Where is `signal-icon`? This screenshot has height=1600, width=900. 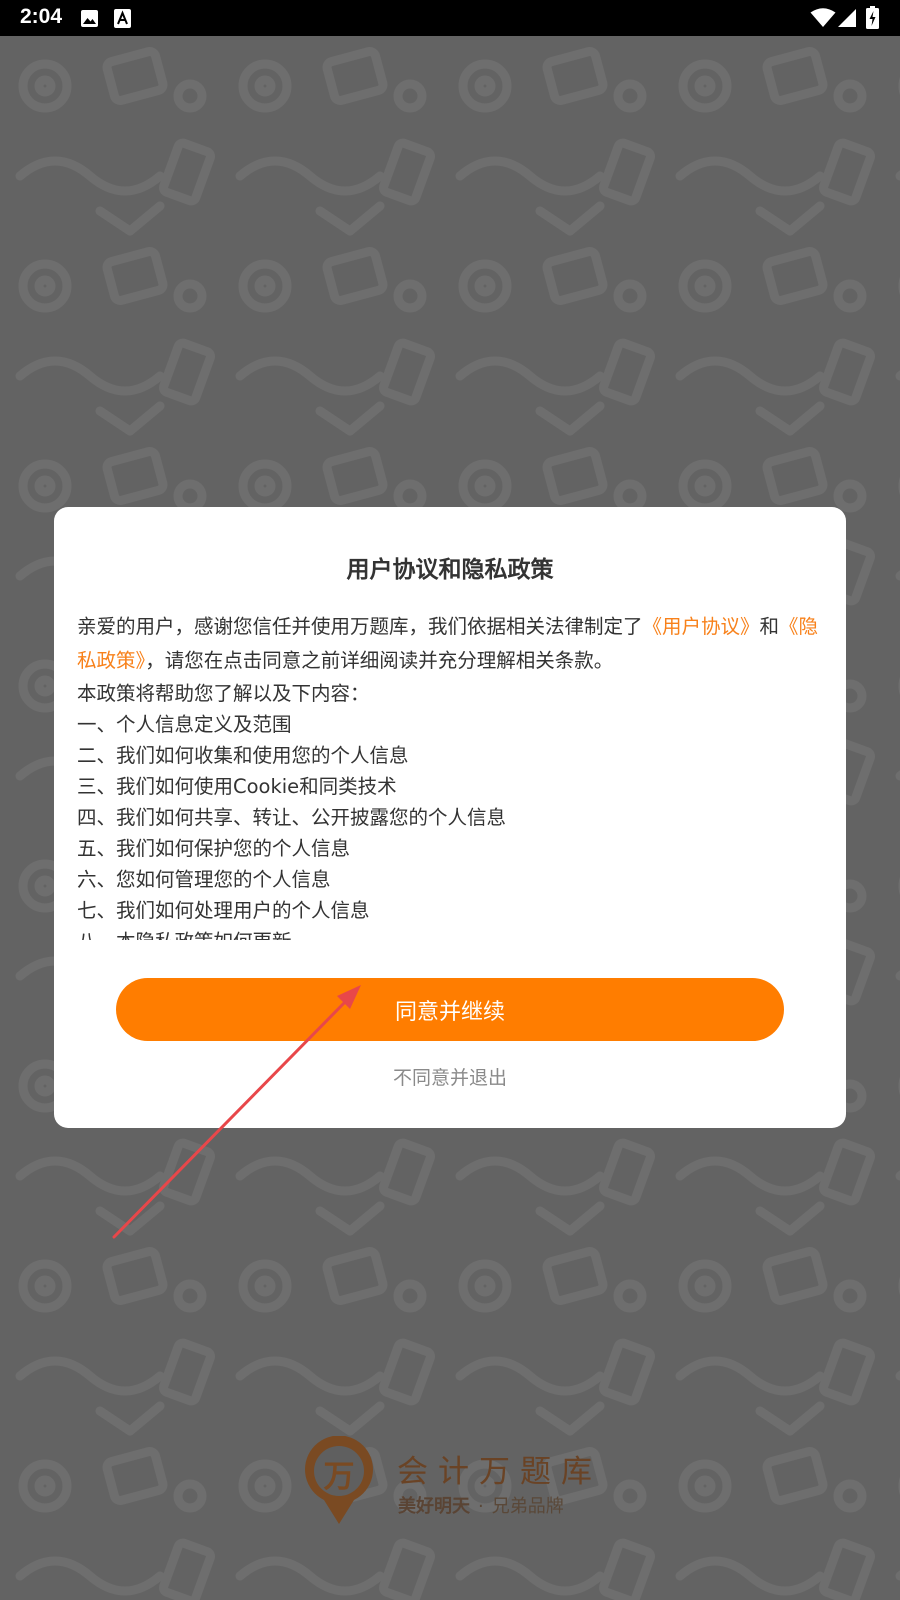
signal-icon is located at coordinates (847, 18).